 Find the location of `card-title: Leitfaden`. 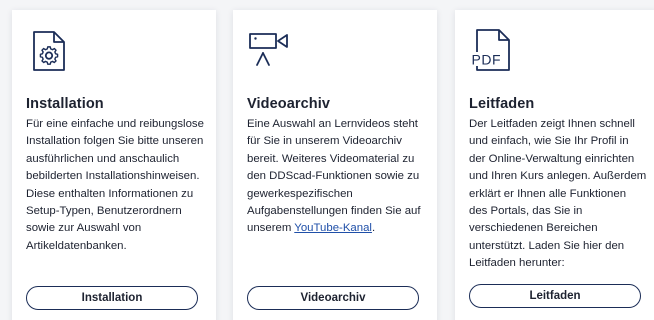

card-title: Leitfaden is located at coordinates (502, 104).